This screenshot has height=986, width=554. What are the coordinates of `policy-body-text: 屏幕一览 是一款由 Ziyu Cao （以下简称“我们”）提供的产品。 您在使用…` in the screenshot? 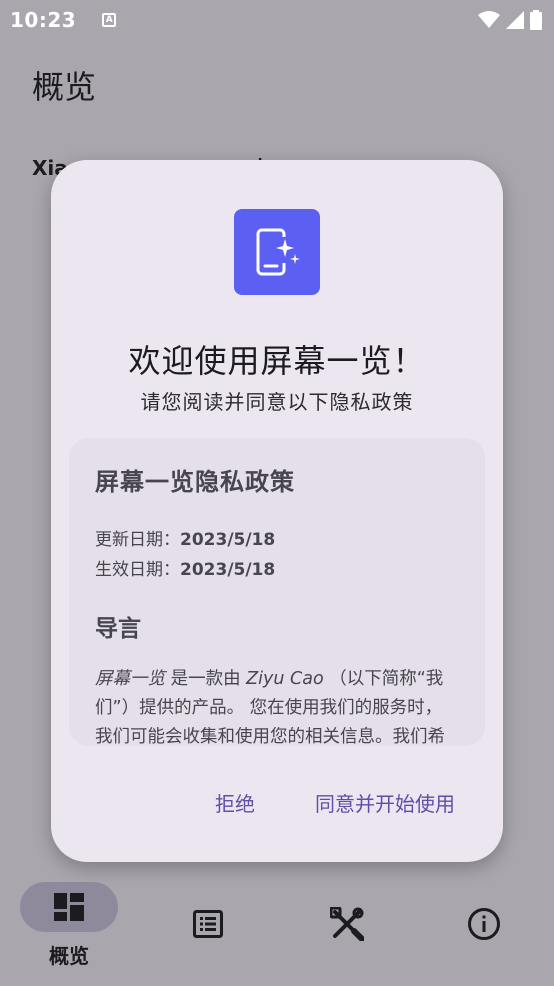 It's located at (277, 705).